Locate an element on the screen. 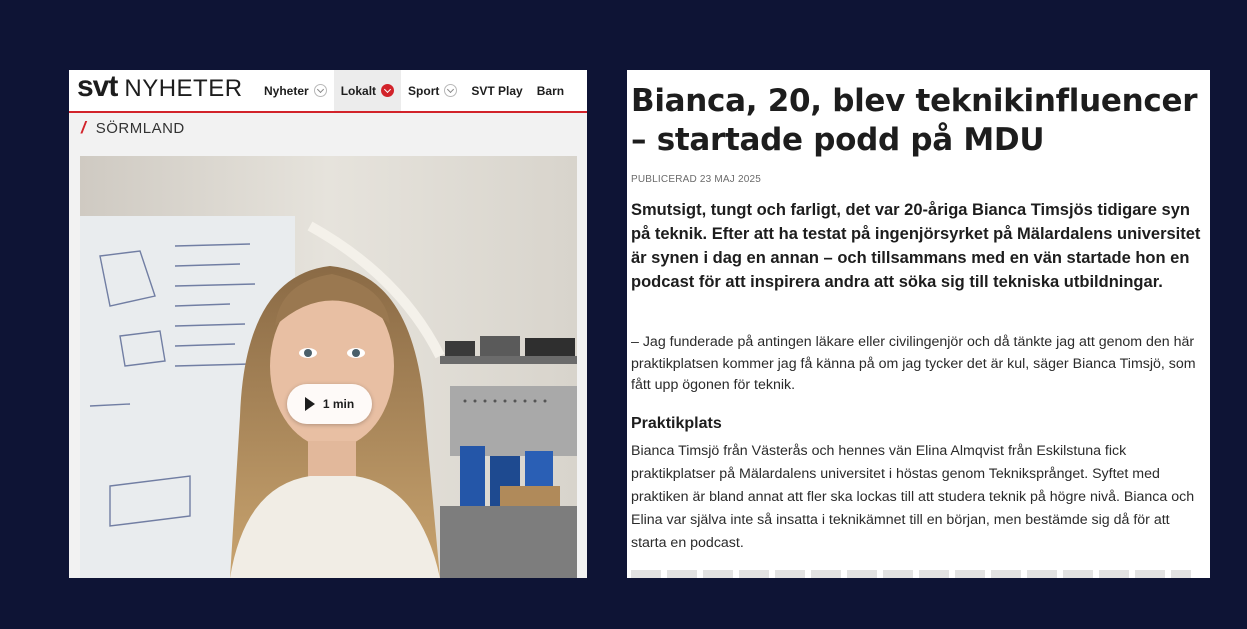 The height and width of the screenshot is (629, 1247). nav-item-label: SVT Play is located at coordinates (497, 90).